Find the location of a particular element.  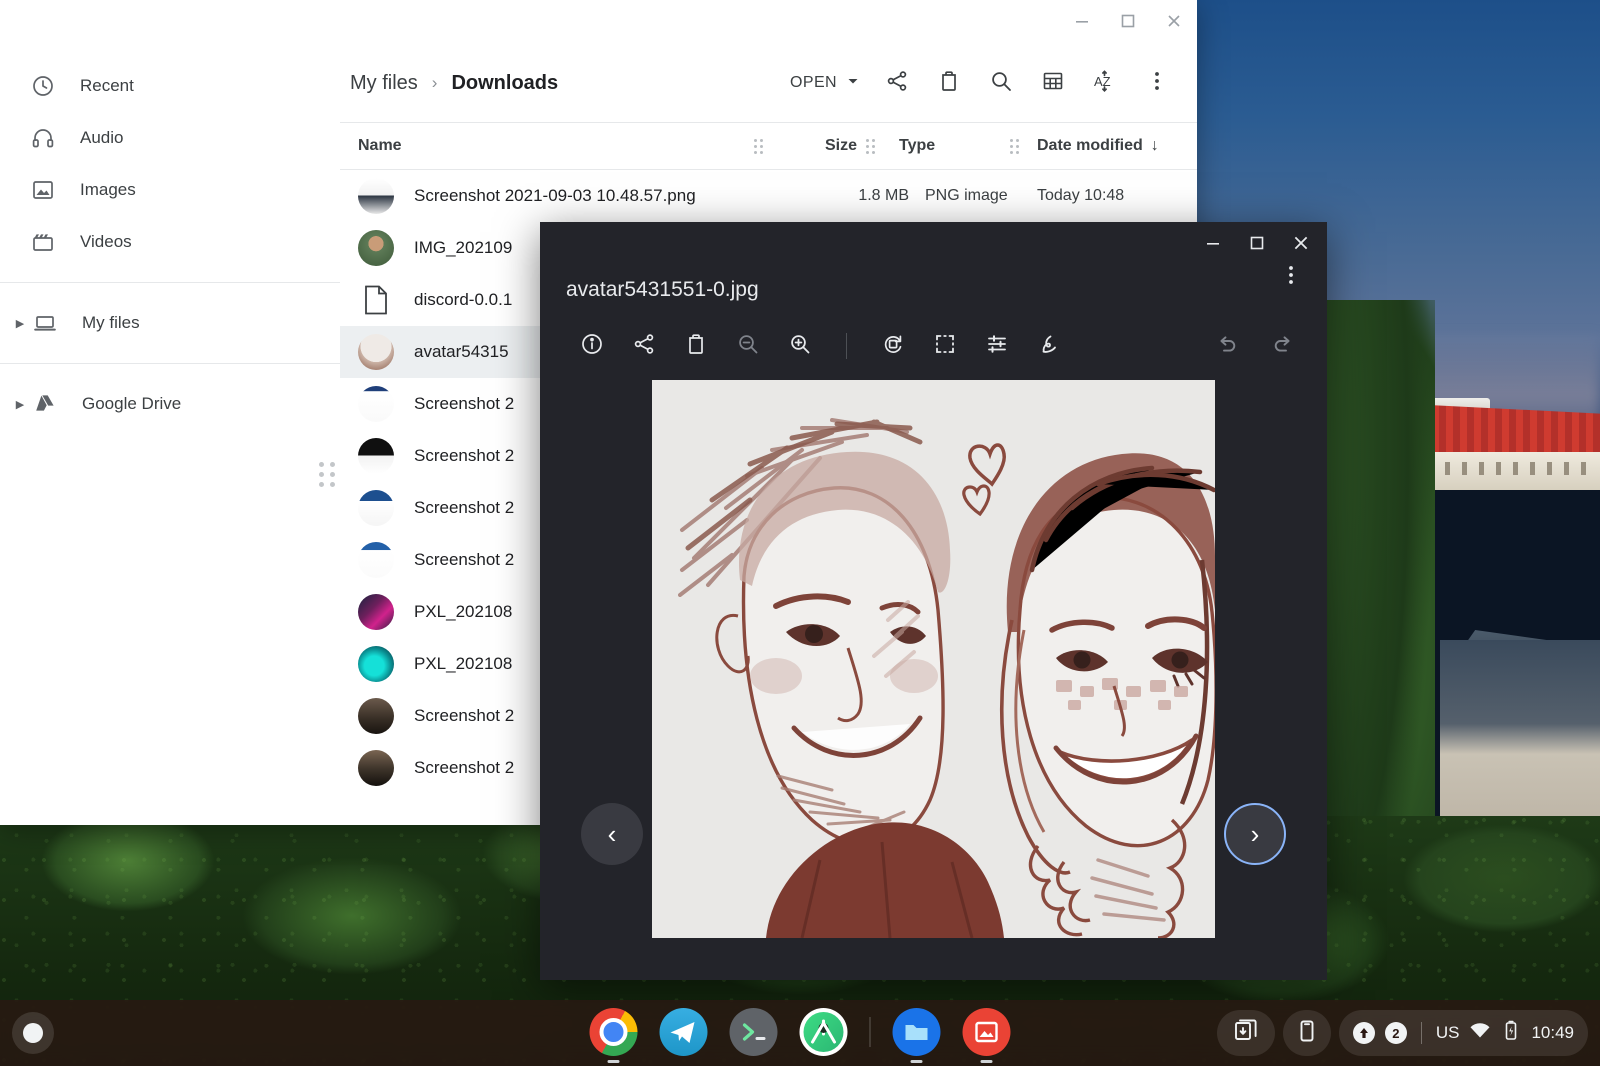

zoom-out-button is located at coordinates (748, 346).